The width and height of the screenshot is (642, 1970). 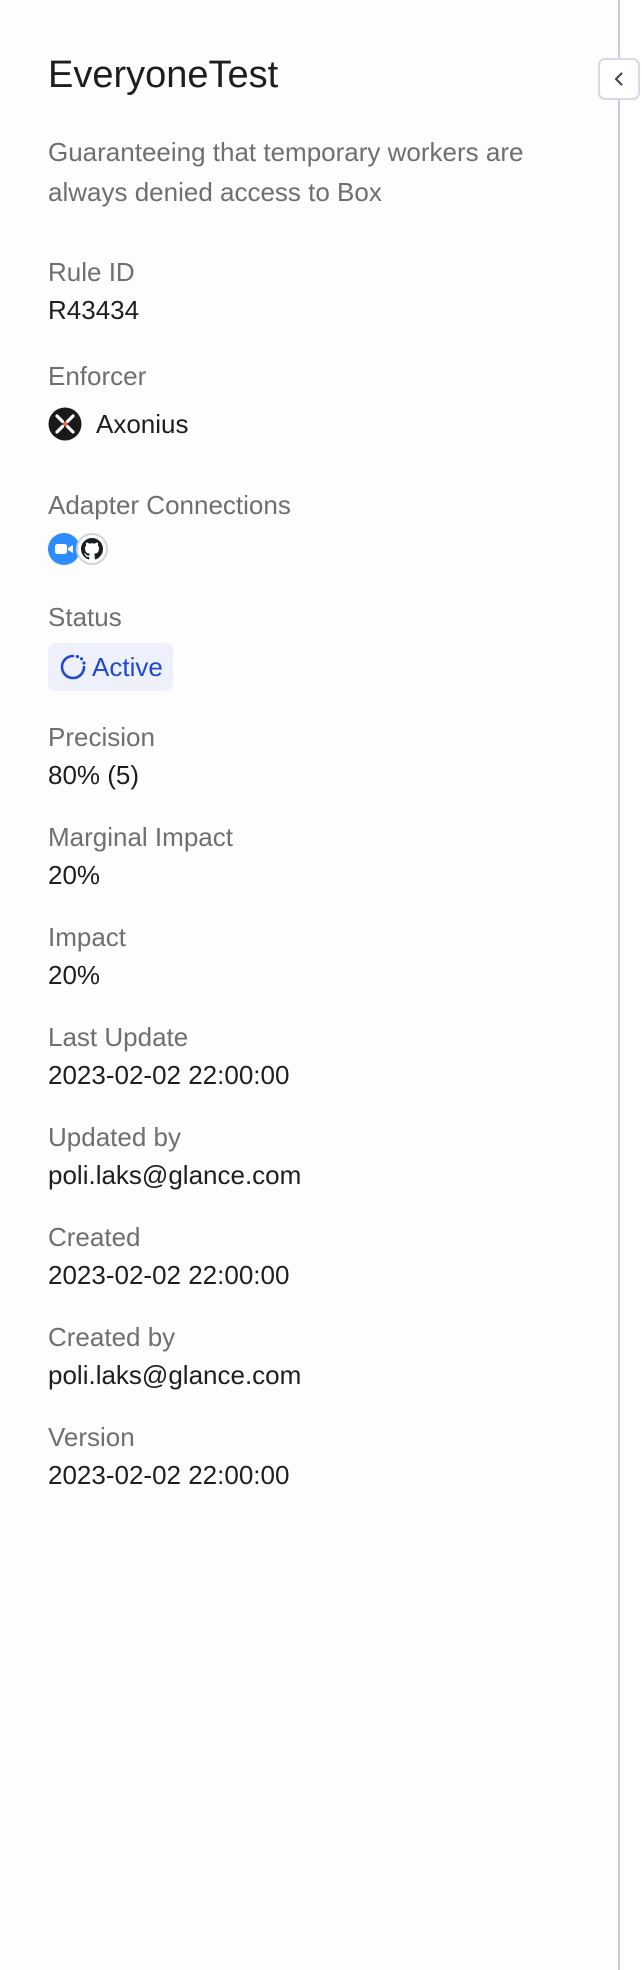 I want to click on enforcer-name: Axonius, so click(x=142, y=423).